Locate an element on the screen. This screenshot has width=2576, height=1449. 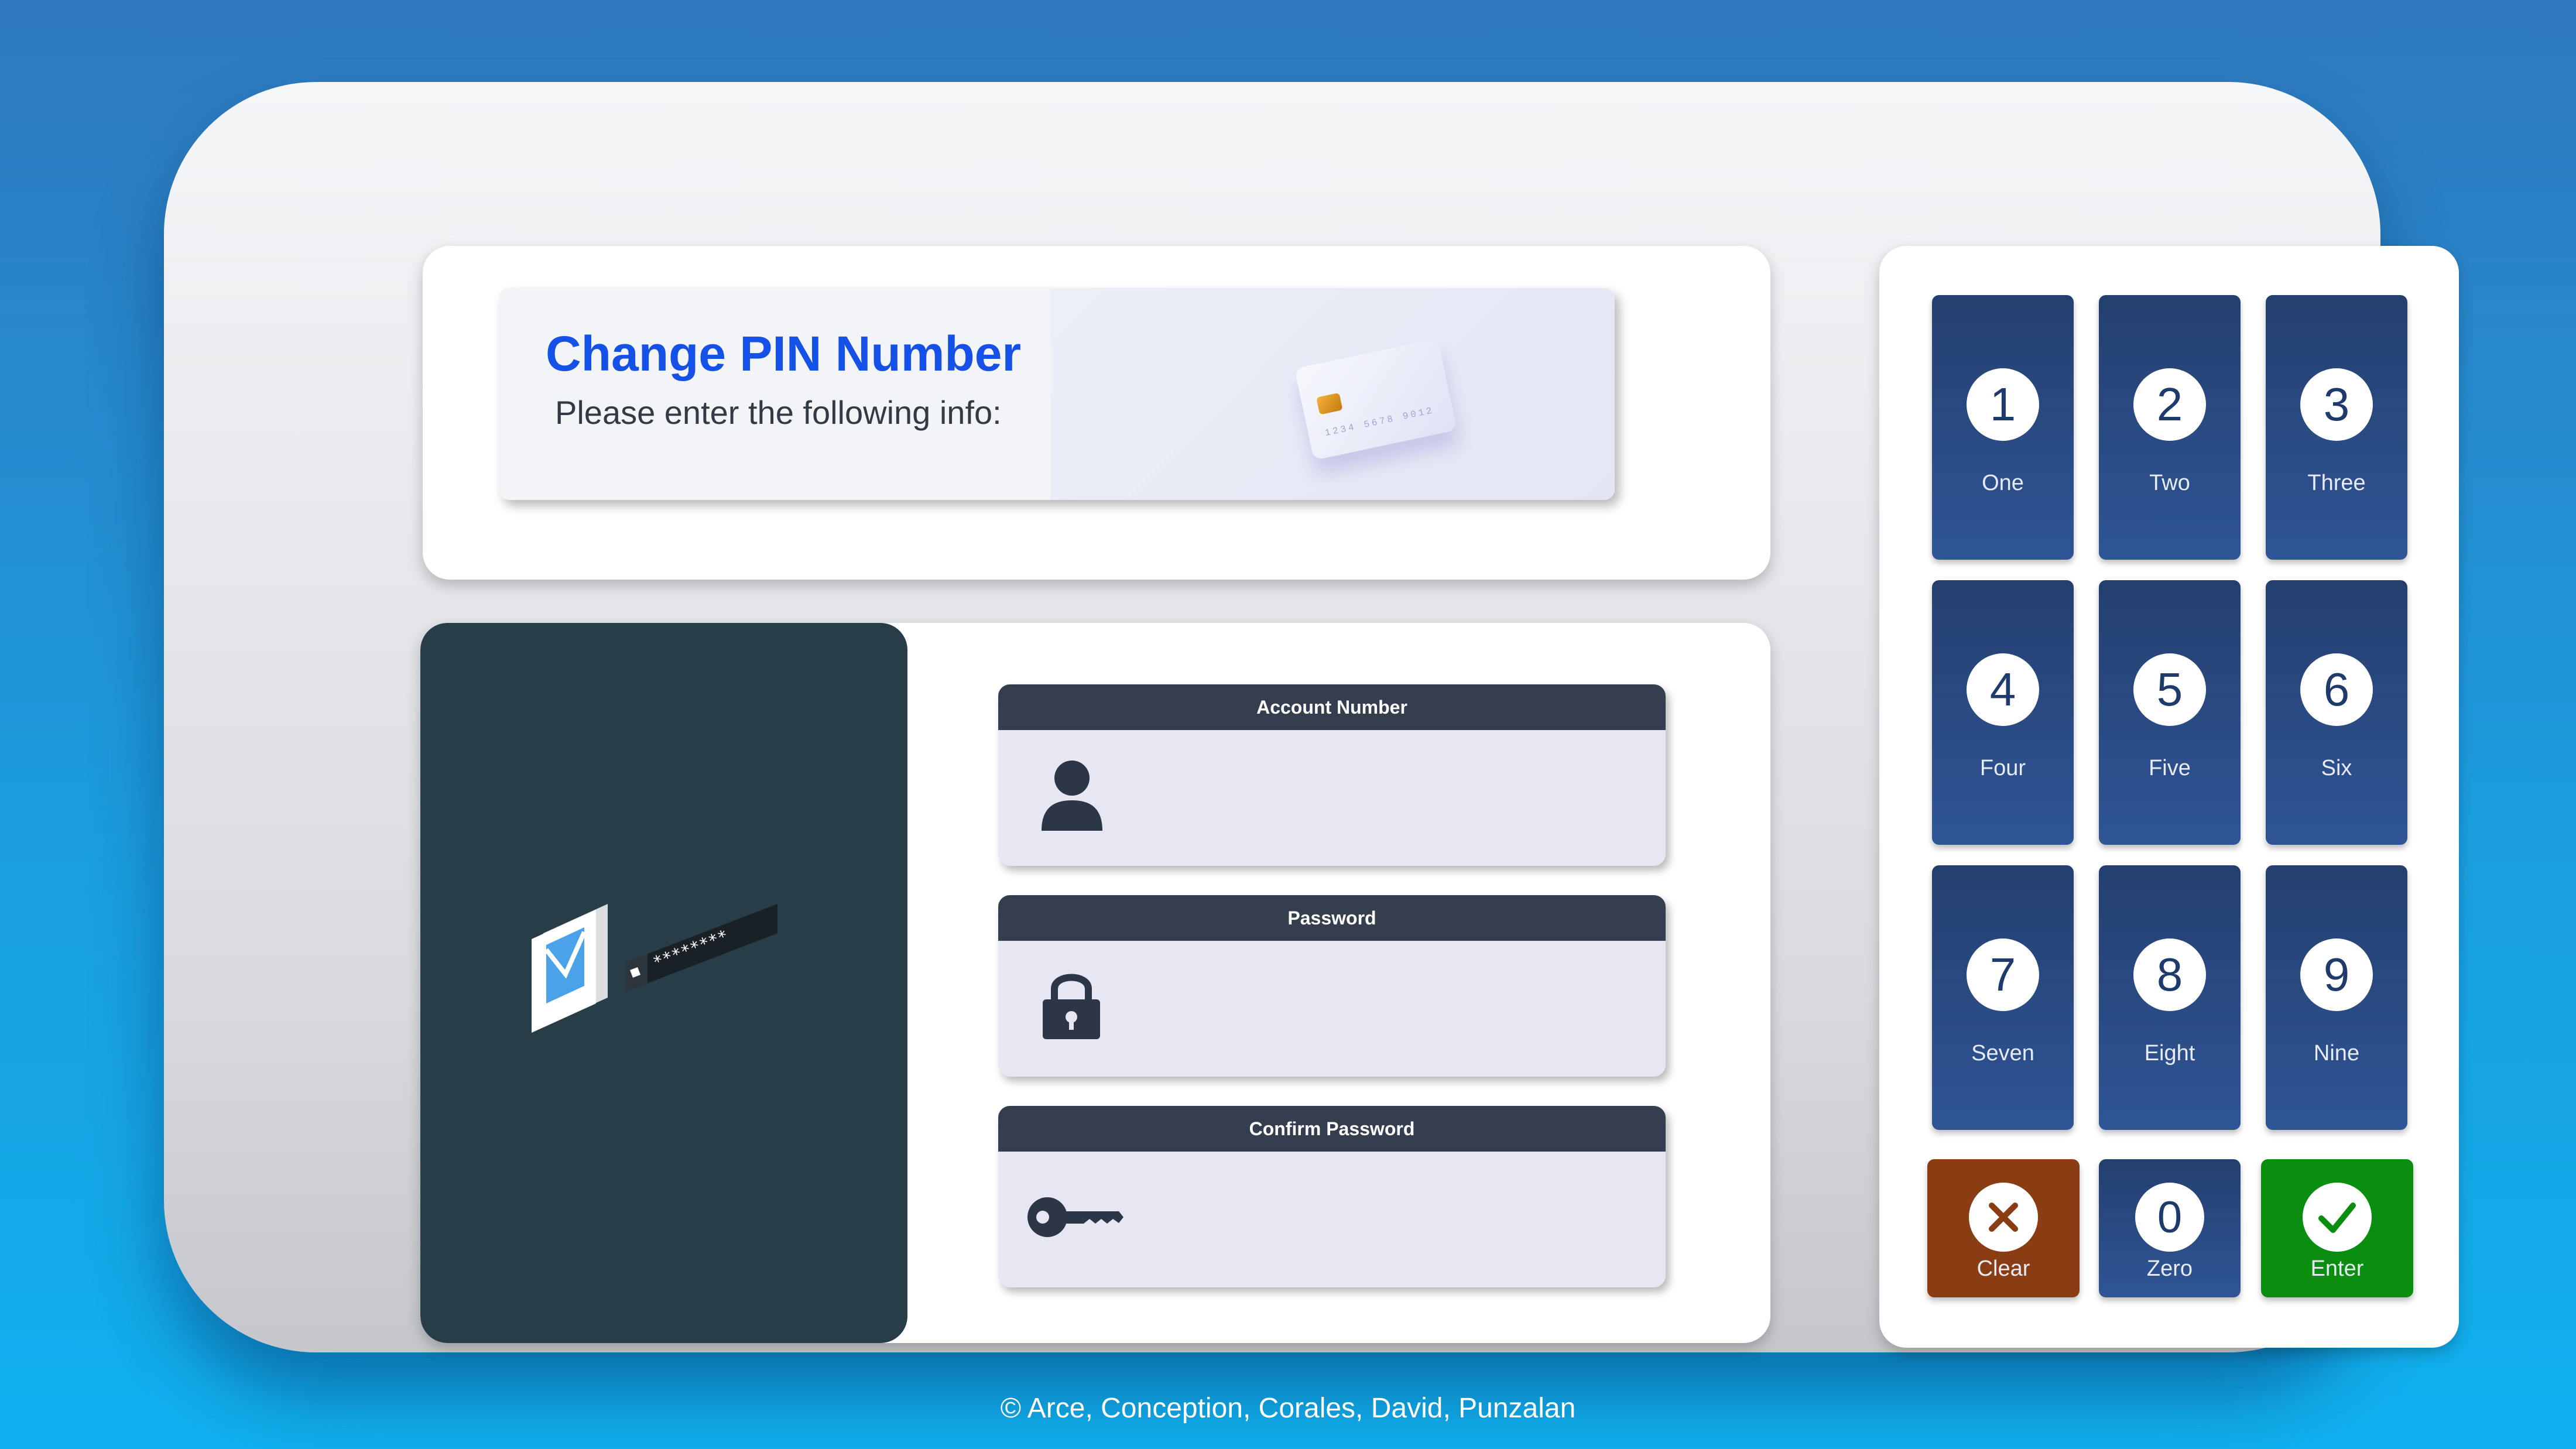
password-field: Password is located at coordinates (1332, 986).